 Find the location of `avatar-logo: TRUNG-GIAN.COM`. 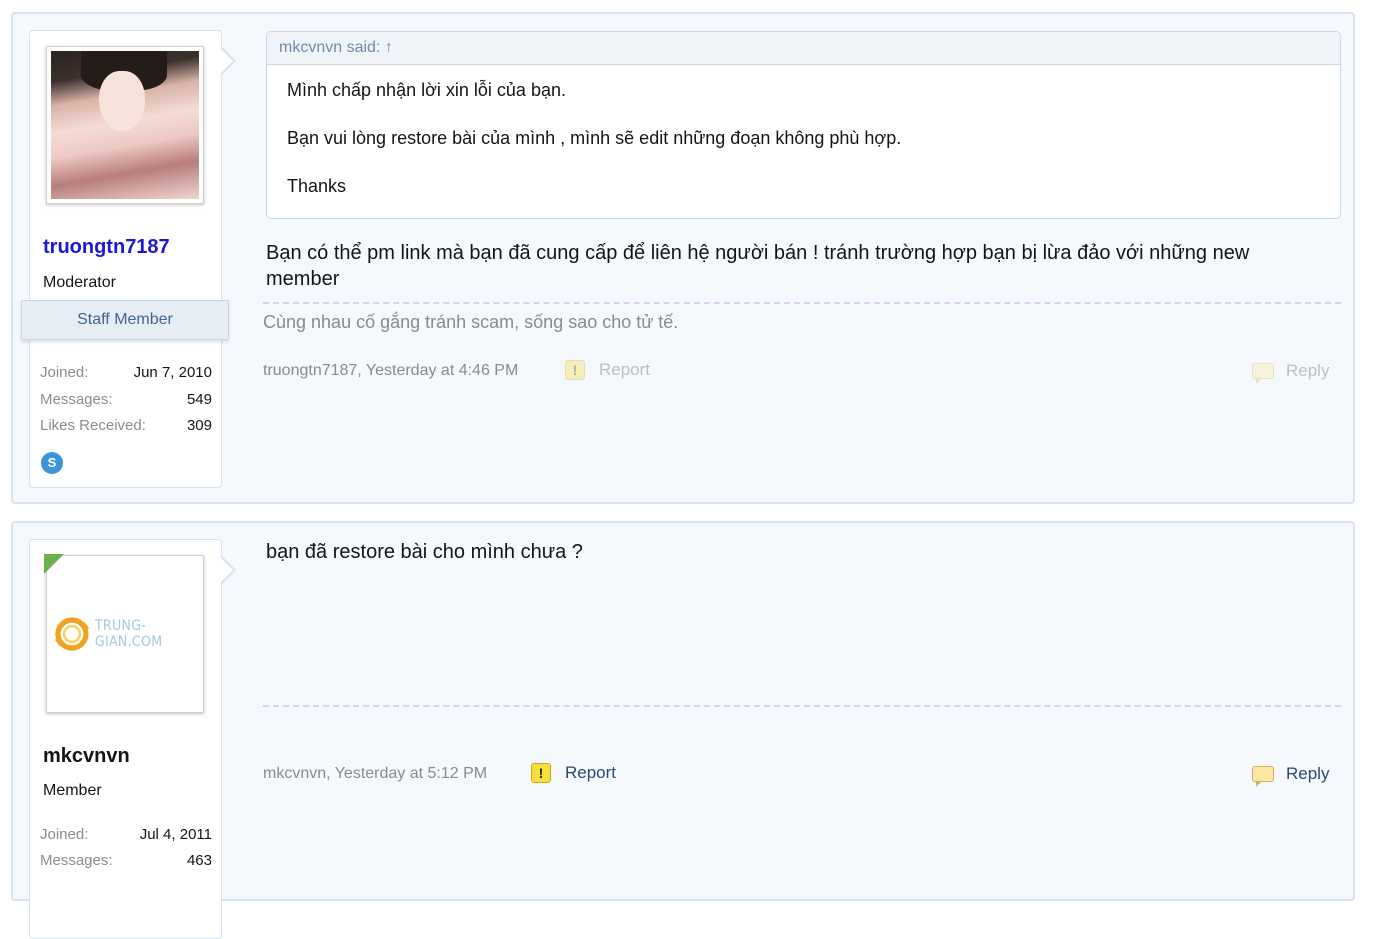

avatar-logo: TRUNG-GIAN.COM is located at coordinates (125, 634).